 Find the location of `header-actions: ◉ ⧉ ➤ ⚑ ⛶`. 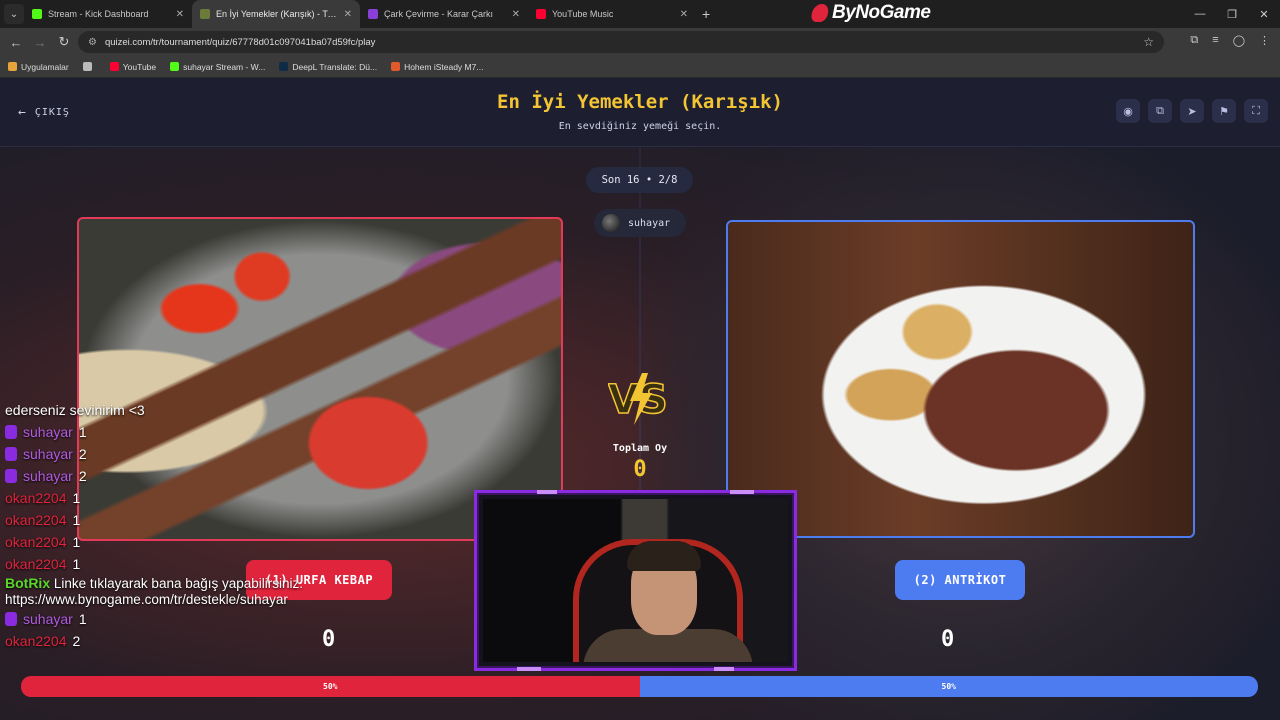

header-actions: ◉ ⧉ ➤ ⚑ ⛶ is located at coordinates (1192, 111).